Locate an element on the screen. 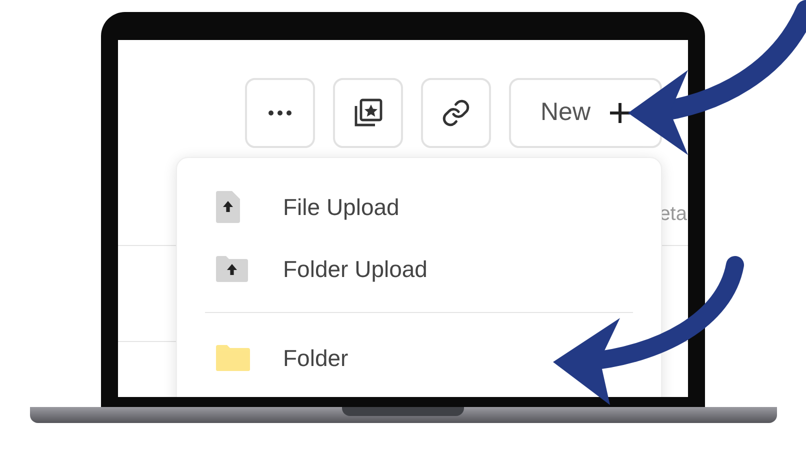  link-icon is located at coordinates (456, 113).